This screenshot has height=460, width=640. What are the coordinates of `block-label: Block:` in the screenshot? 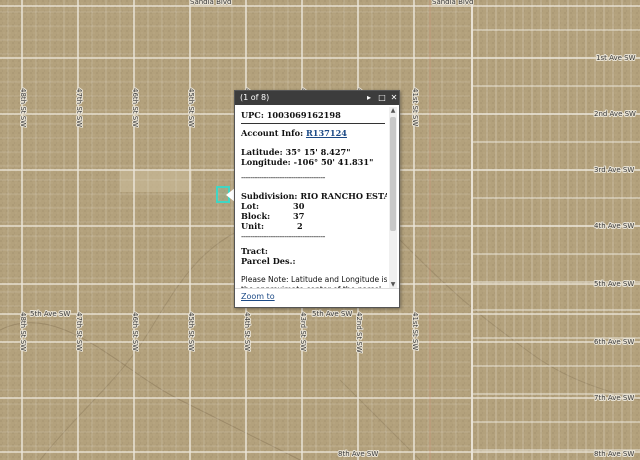 It's located at (256, 216).